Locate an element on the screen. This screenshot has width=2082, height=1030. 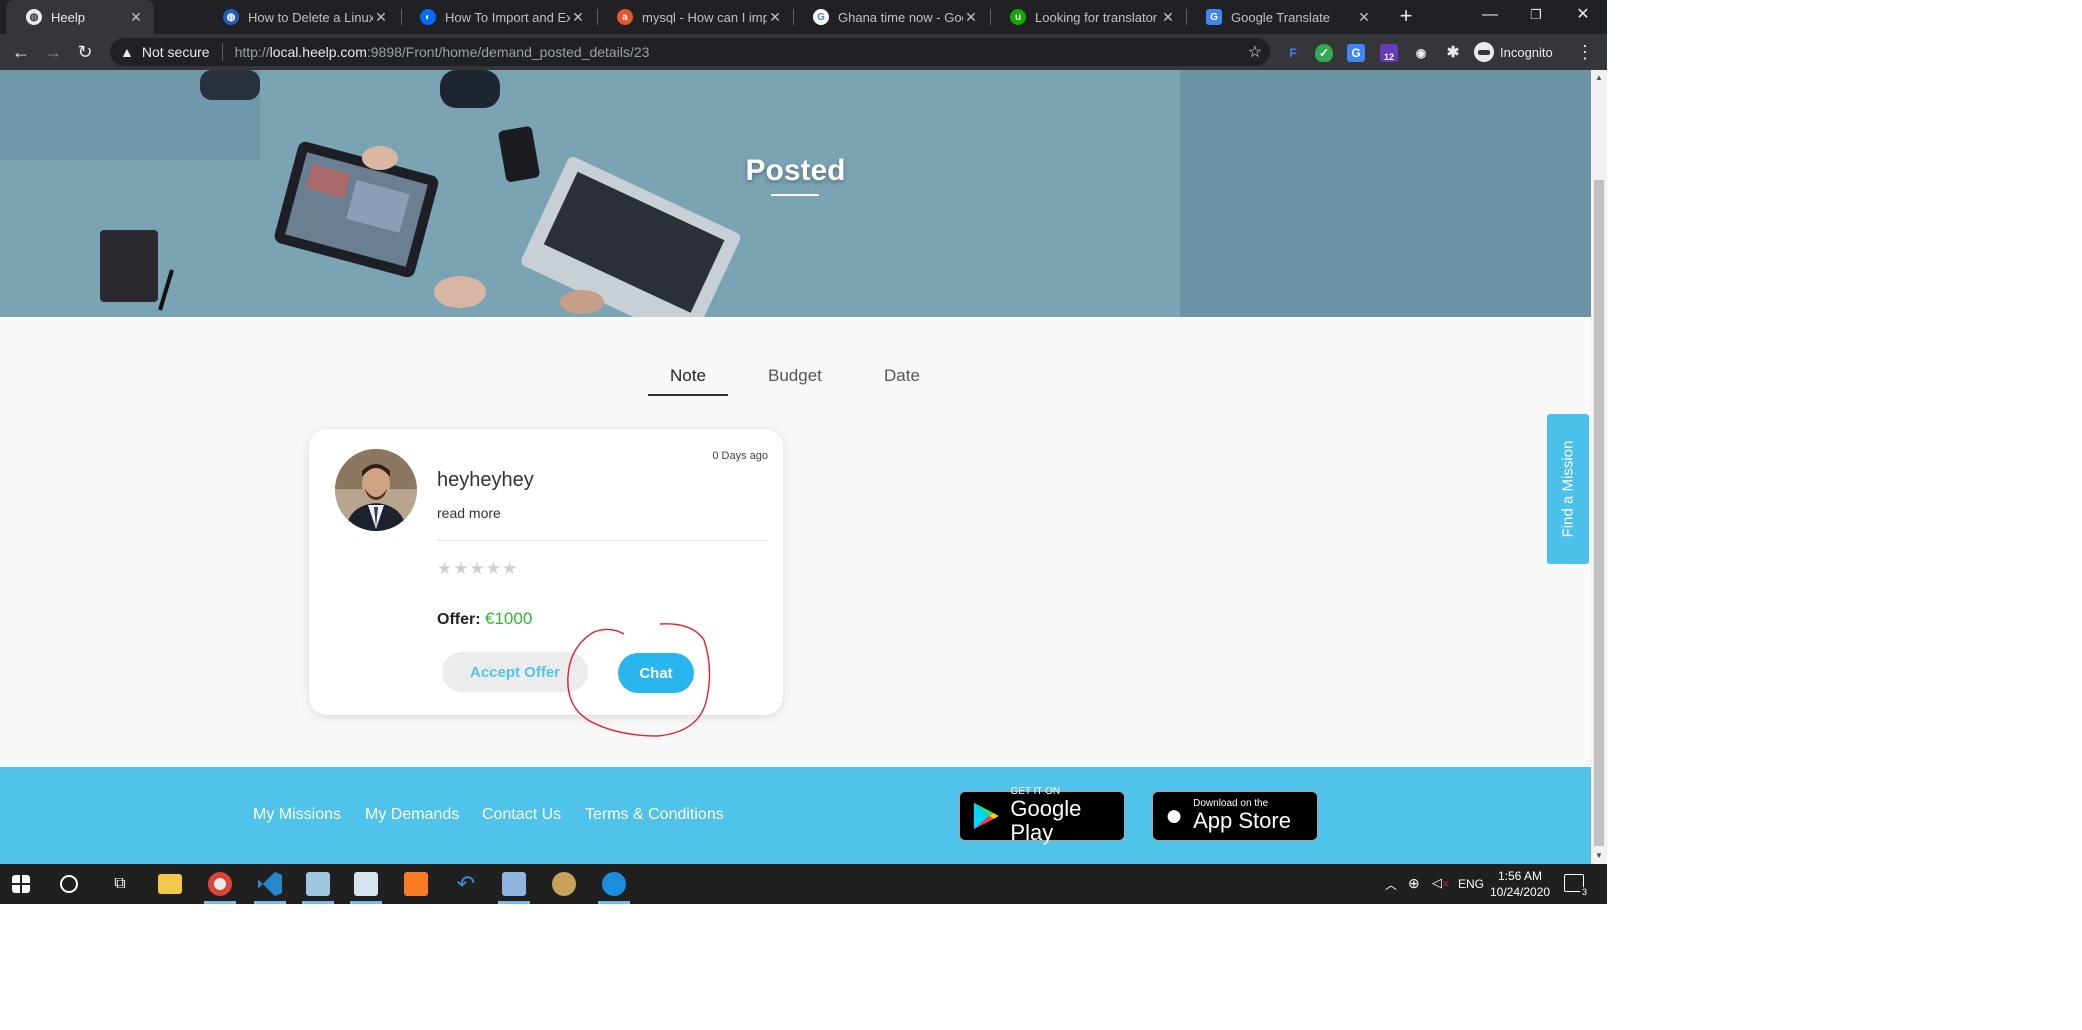
browser-menu-icon: ⋮ is located at coordinates (1585, 52).